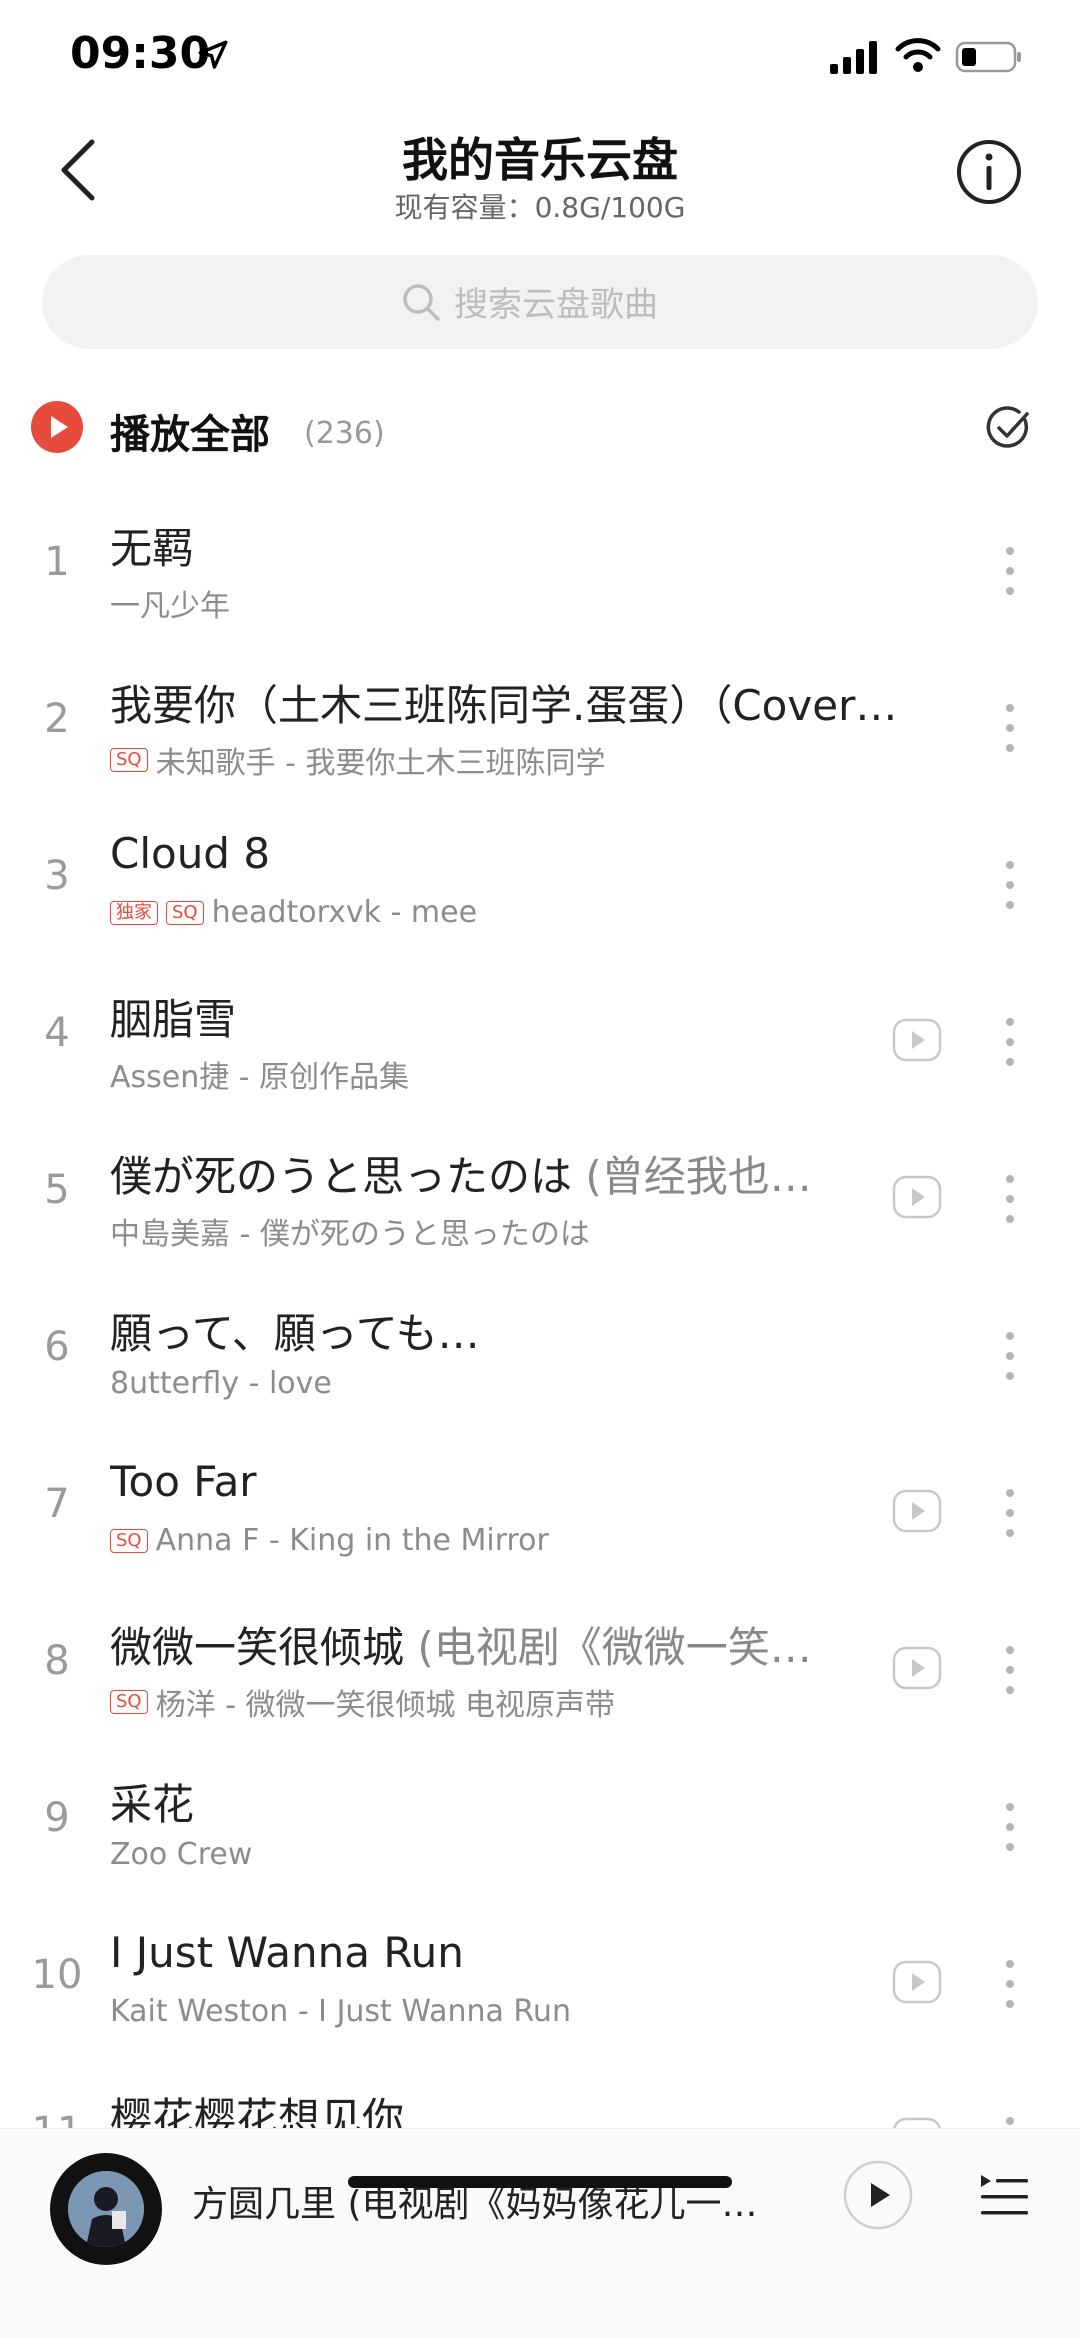 This screenshot has height=2338, width=1080. I want to click on song-row: 6 願って、願っても… 8utterfly - love, so click(540, 1358).